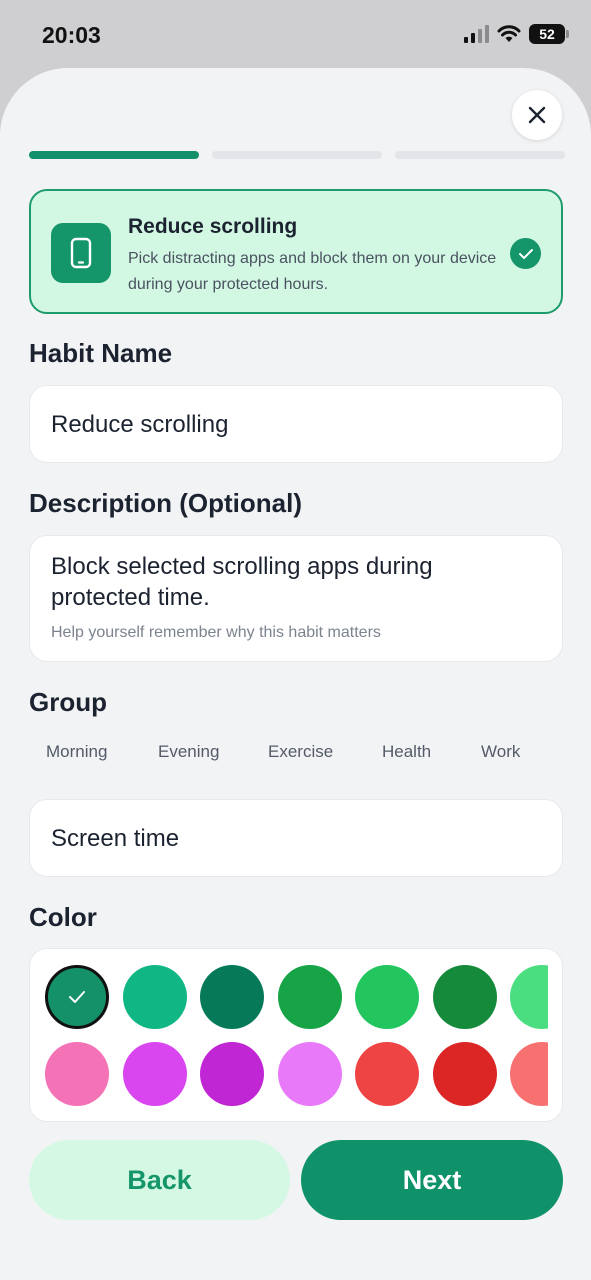 This screenshot has width=591, height=1280. I want to click on battery-level: 52, so click(547, 34).